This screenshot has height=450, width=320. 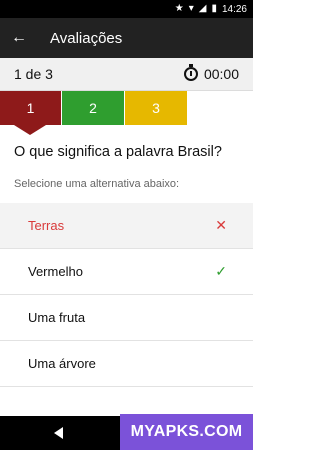 I want to click on step-3-label: 3, so click(x=156, y=108).